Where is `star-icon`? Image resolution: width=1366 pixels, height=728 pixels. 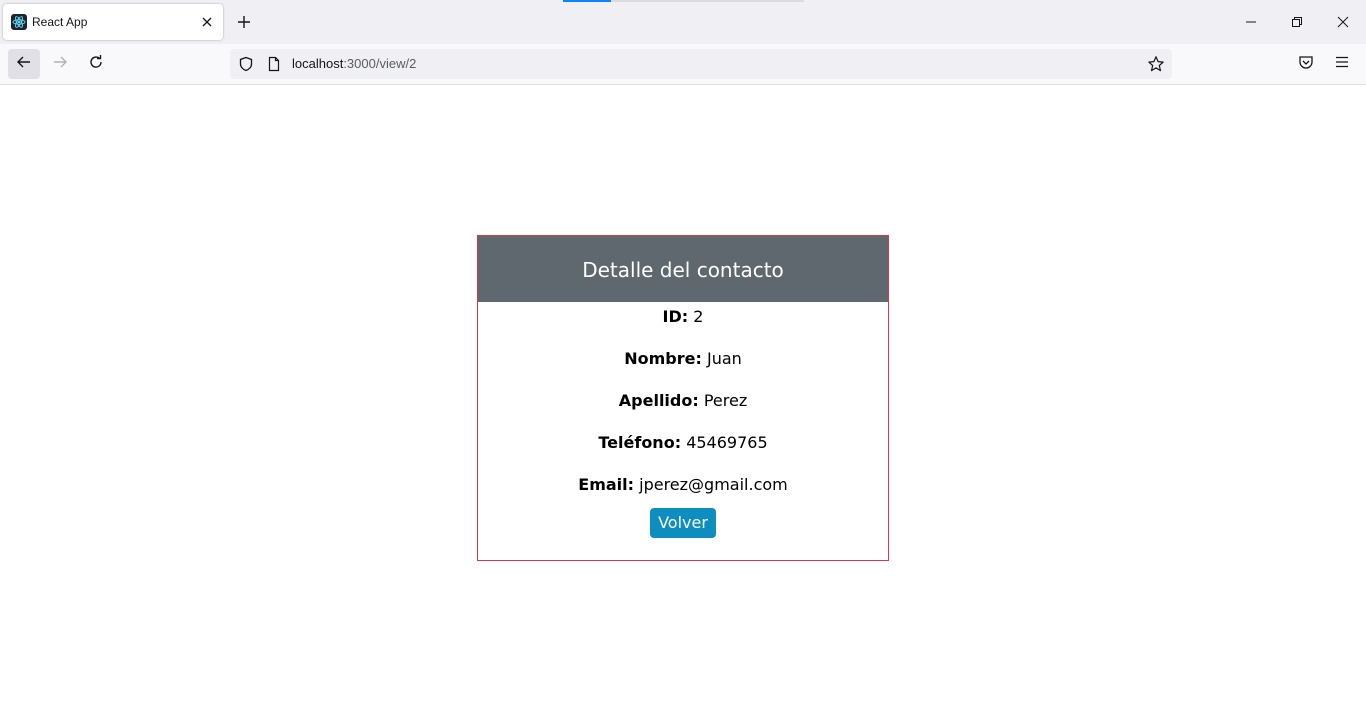 star-icon is located at coordinates (1156, 64).